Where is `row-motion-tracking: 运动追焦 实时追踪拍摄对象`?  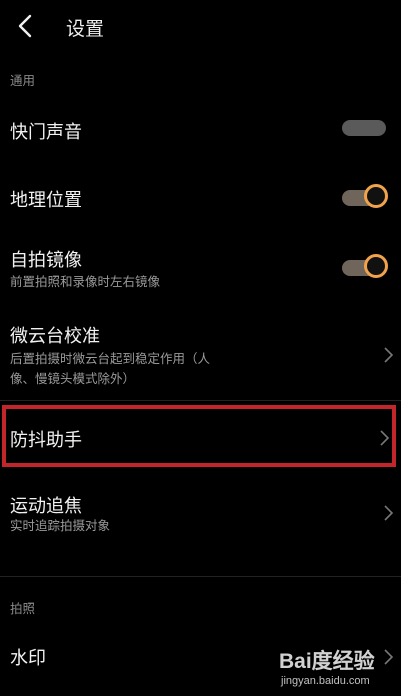
row-motion-tracking: 运动追焦 实时追踪拍摄对象 is located at coordinates (200, 516).